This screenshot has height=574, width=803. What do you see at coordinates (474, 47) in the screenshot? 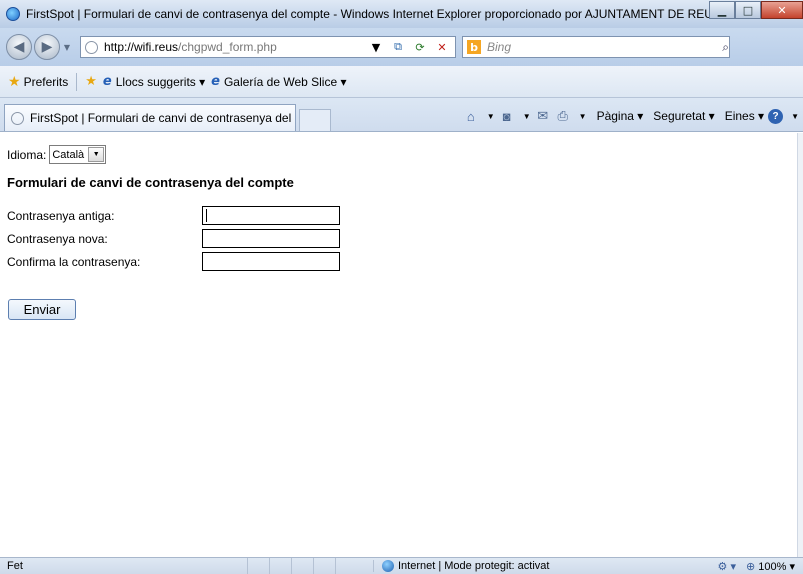
I see `bing-icon: b` at bounding box center [474, 47].